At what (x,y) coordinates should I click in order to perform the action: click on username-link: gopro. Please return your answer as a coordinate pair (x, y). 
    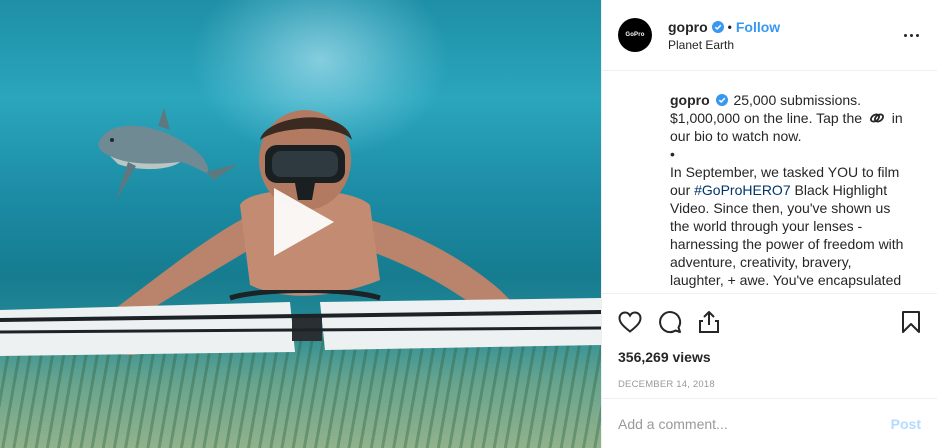
    Looking at the image, I should click on (688, 27).